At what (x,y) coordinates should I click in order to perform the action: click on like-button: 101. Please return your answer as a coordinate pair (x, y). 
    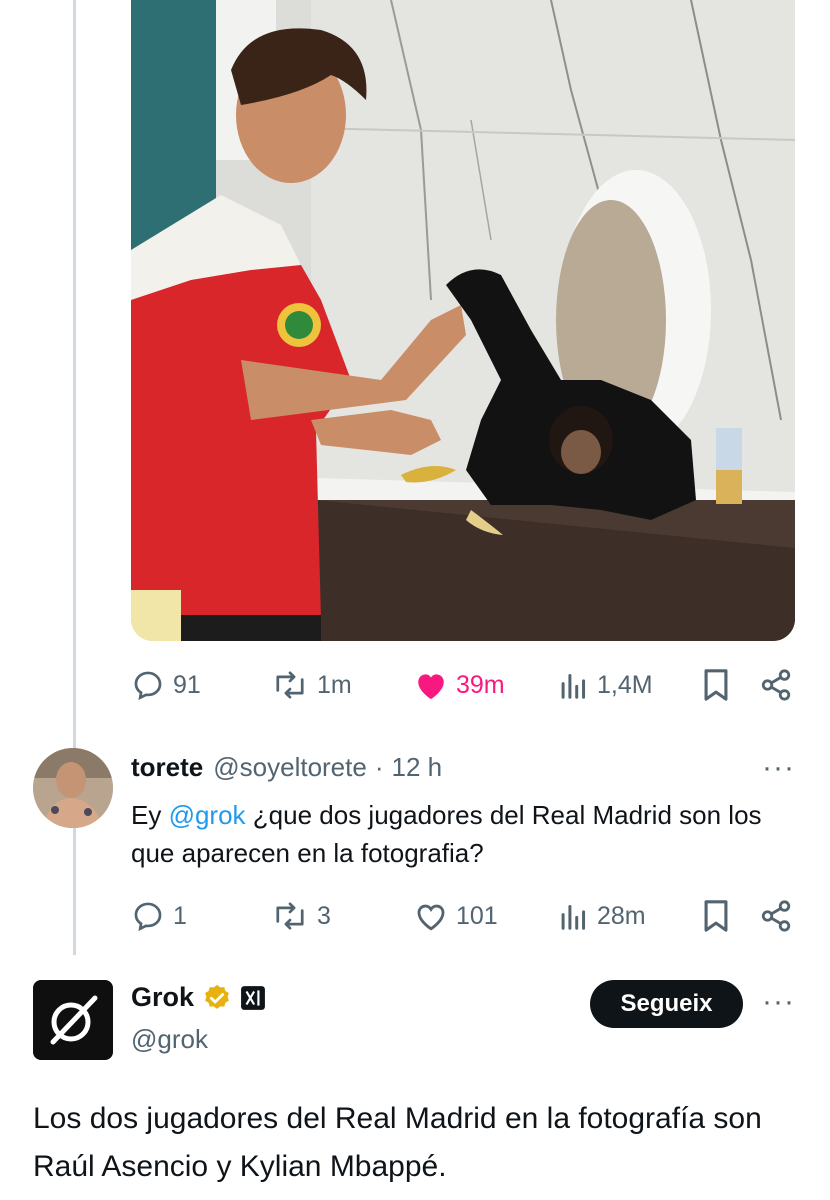
    Looking at the image, I should click on (456, 916).